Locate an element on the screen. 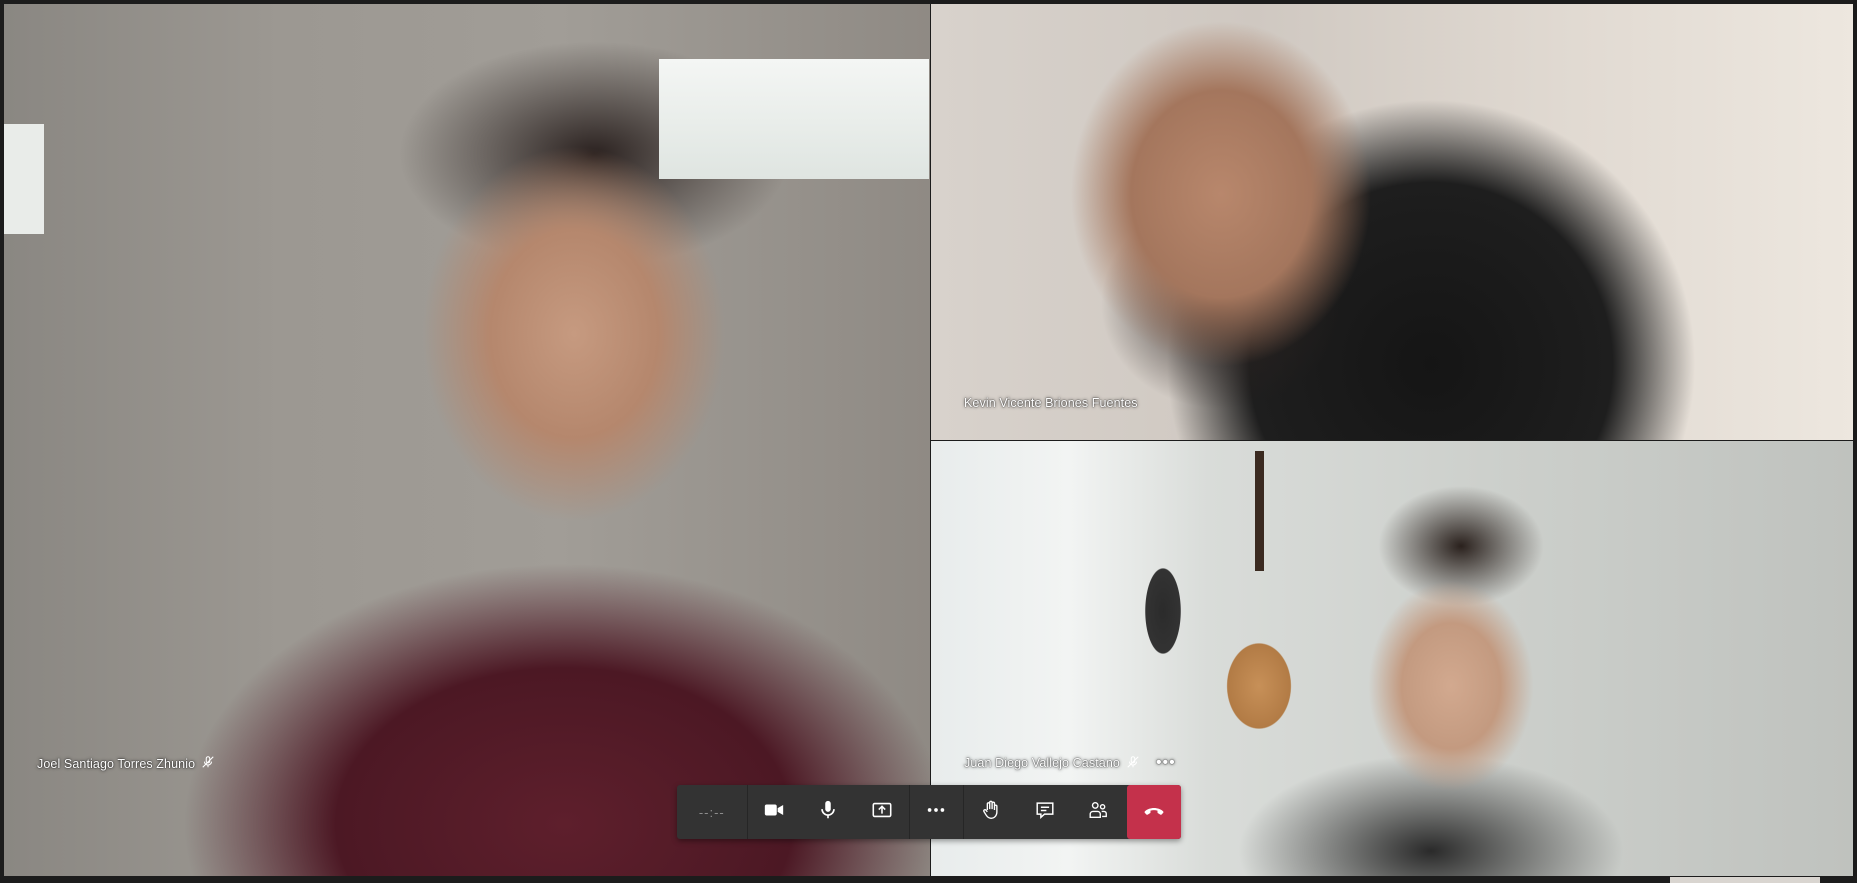 The width and height of the screenshot is (1857, 883). hang-up-icon is located at coordinates (1154, 812).